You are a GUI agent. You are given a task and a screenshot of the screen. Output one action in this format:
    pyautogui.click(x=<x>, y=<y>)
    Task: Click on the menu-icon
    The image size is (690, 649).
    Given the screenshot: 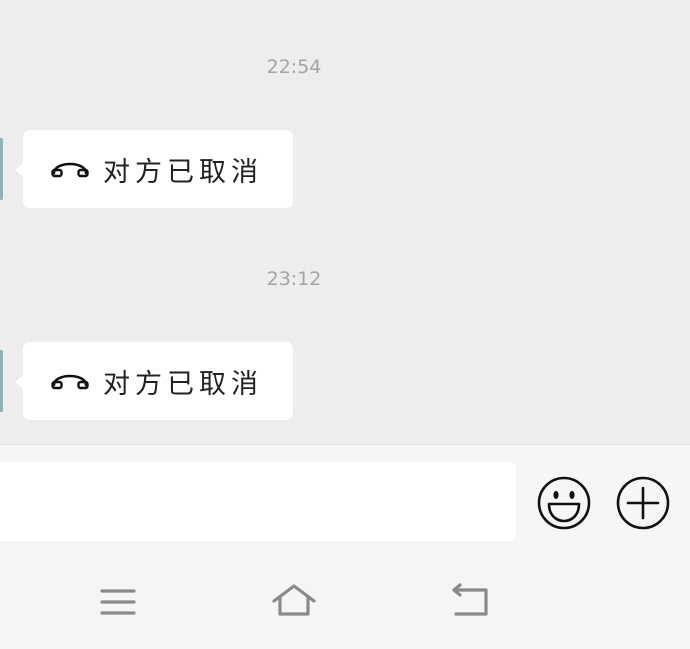 What is the action you would take?
    pyautogui.click(x=118, y=602)
    